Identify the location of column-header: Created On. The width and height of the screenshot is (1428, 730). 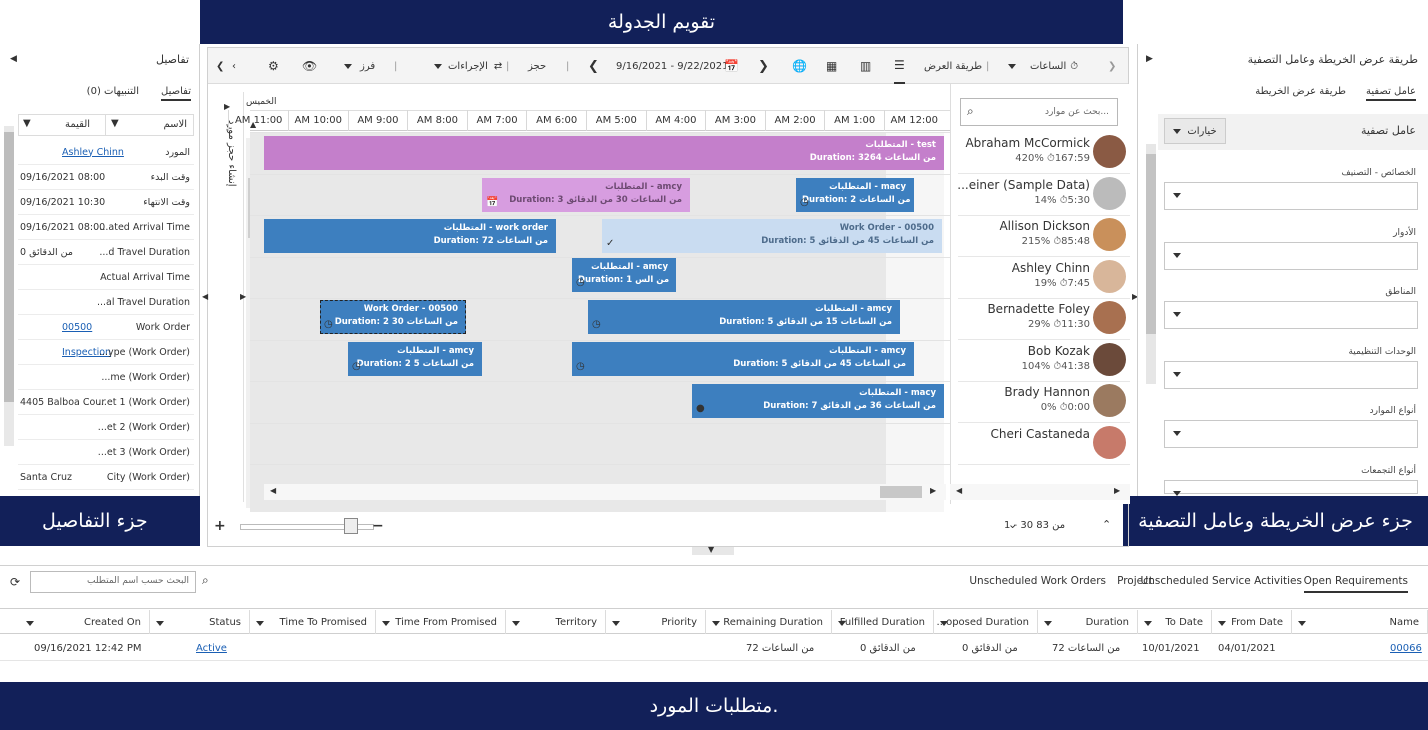
(85, 622).